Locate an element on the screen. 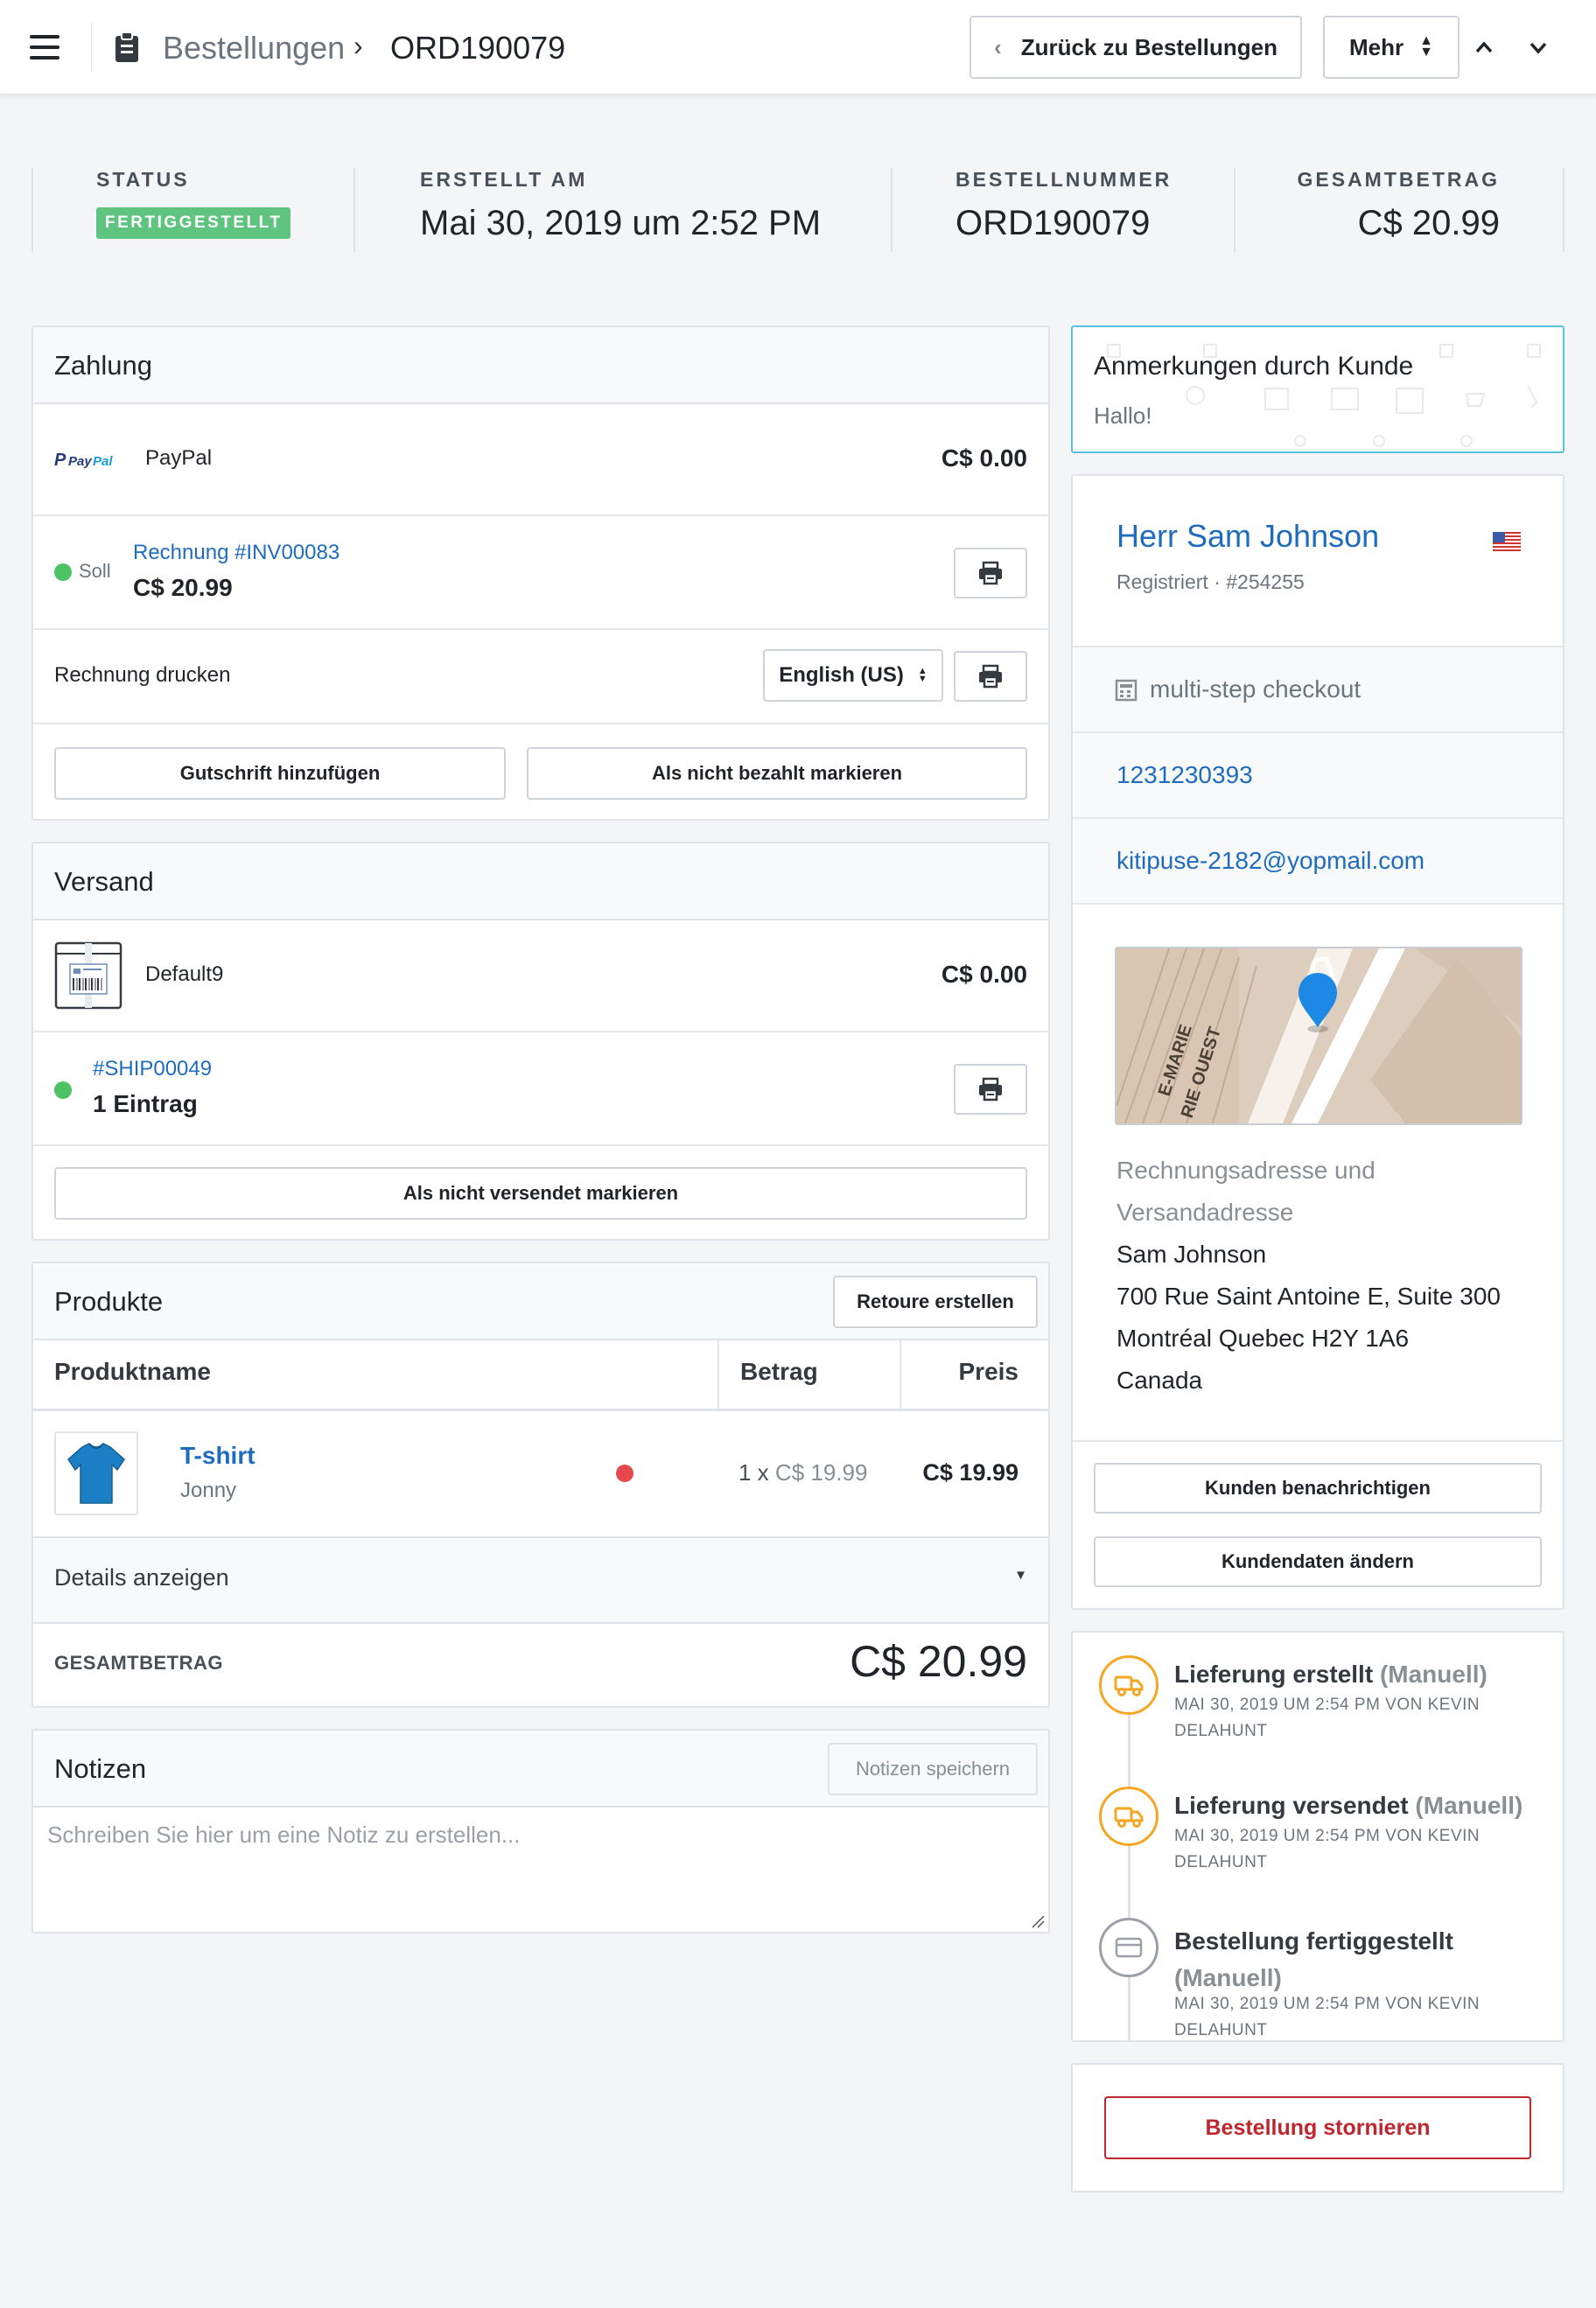 The width and height of the screenshot is (1596, 2308). breadcrumb-chevron-icon: › is located at coordinates (358, 45).